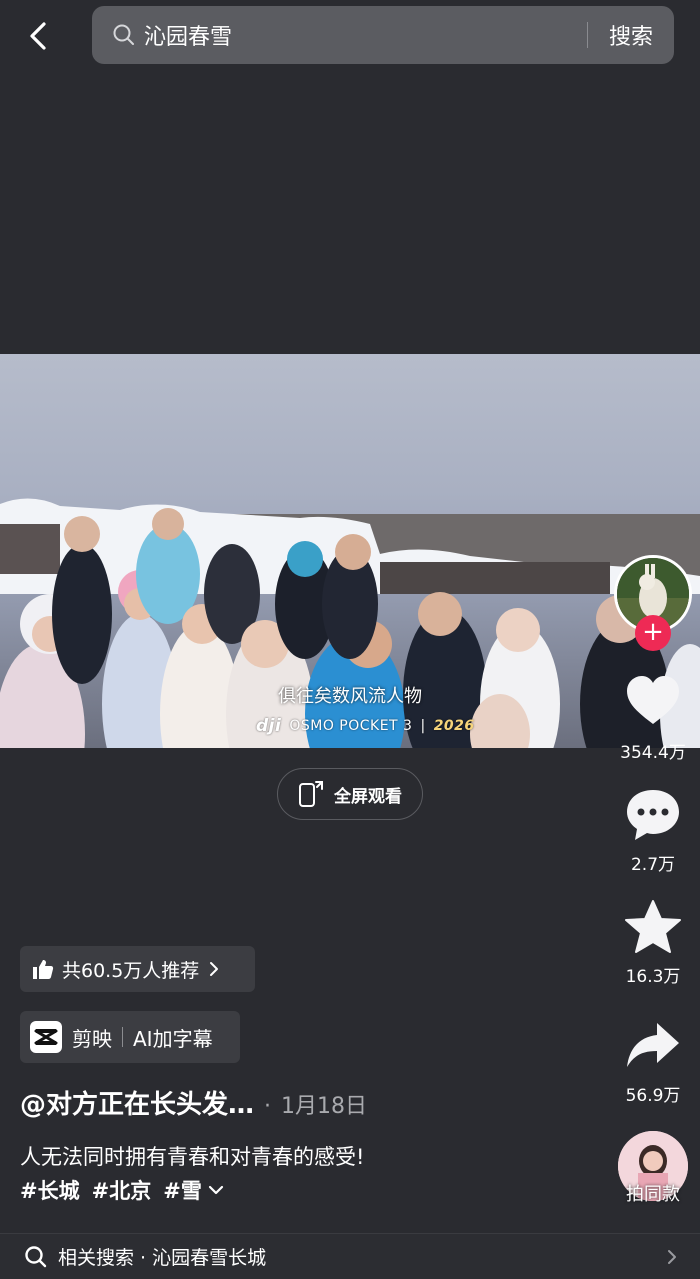 This screenshot has width=700, height=1279. I want to click on follow-button: +, so click(653, 633).